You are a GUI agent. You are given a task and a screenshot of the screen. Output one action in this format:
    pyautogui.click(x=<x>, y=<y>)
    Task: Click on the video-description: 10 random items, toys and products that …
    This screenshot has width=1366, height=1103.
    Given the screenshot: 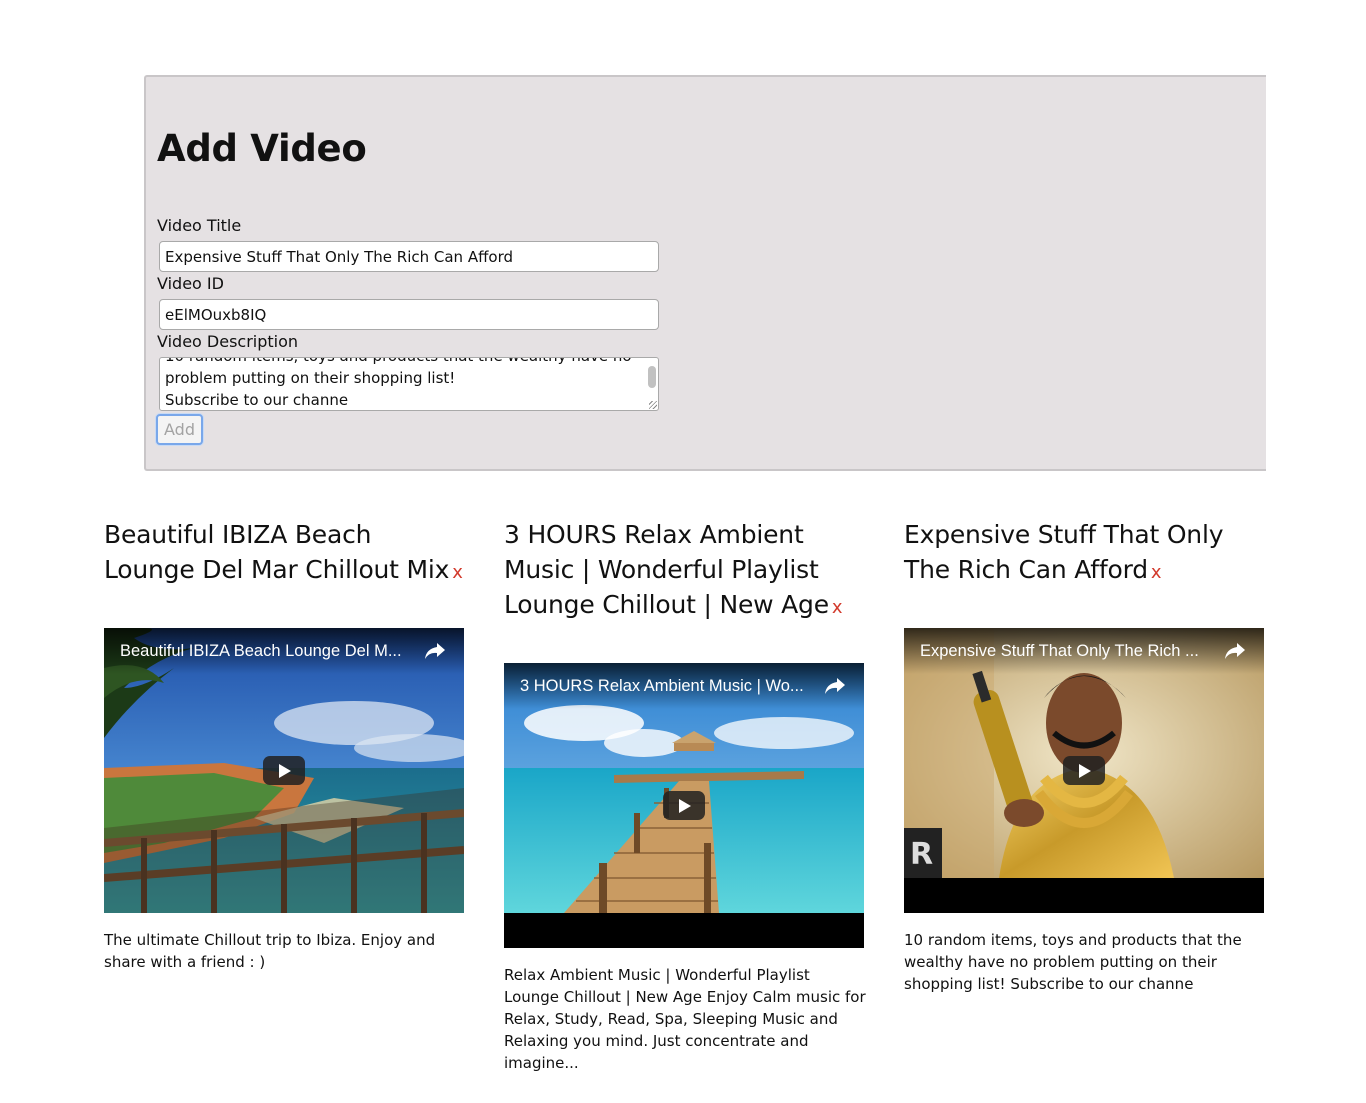 What is the action you would take?
    pyautogui.click(x=1073, y=962)
    